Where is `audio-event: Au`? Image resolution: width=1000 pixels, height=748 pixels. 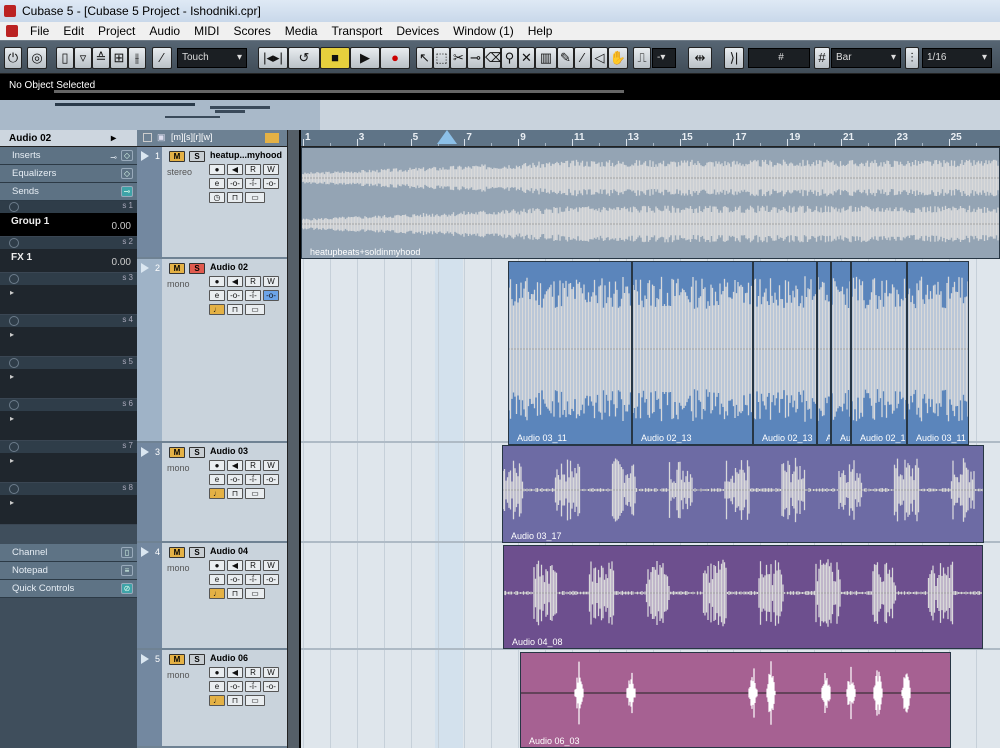
audio-event: Au is located at coordinates (841, 353).